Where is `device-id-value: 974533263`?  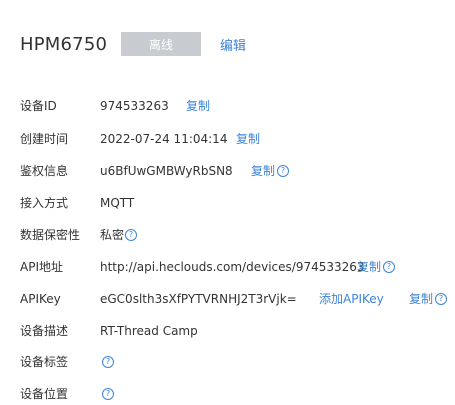 device-id-value: 974533263 is located at coordinates (134, 106).